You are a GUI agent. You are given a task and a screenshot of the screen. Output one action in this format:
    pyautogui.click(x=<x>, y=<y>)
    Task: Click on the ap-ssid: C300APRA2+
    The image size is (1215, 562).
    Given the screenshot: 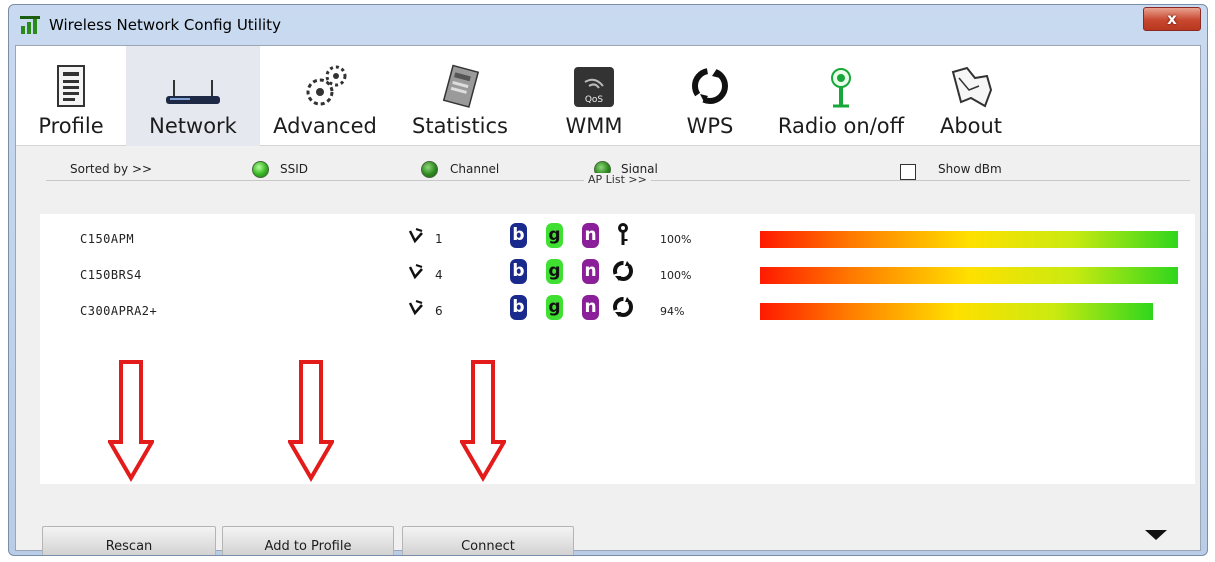 What is the action you would take?
    pyautogui.click(x=119, y=311)
    